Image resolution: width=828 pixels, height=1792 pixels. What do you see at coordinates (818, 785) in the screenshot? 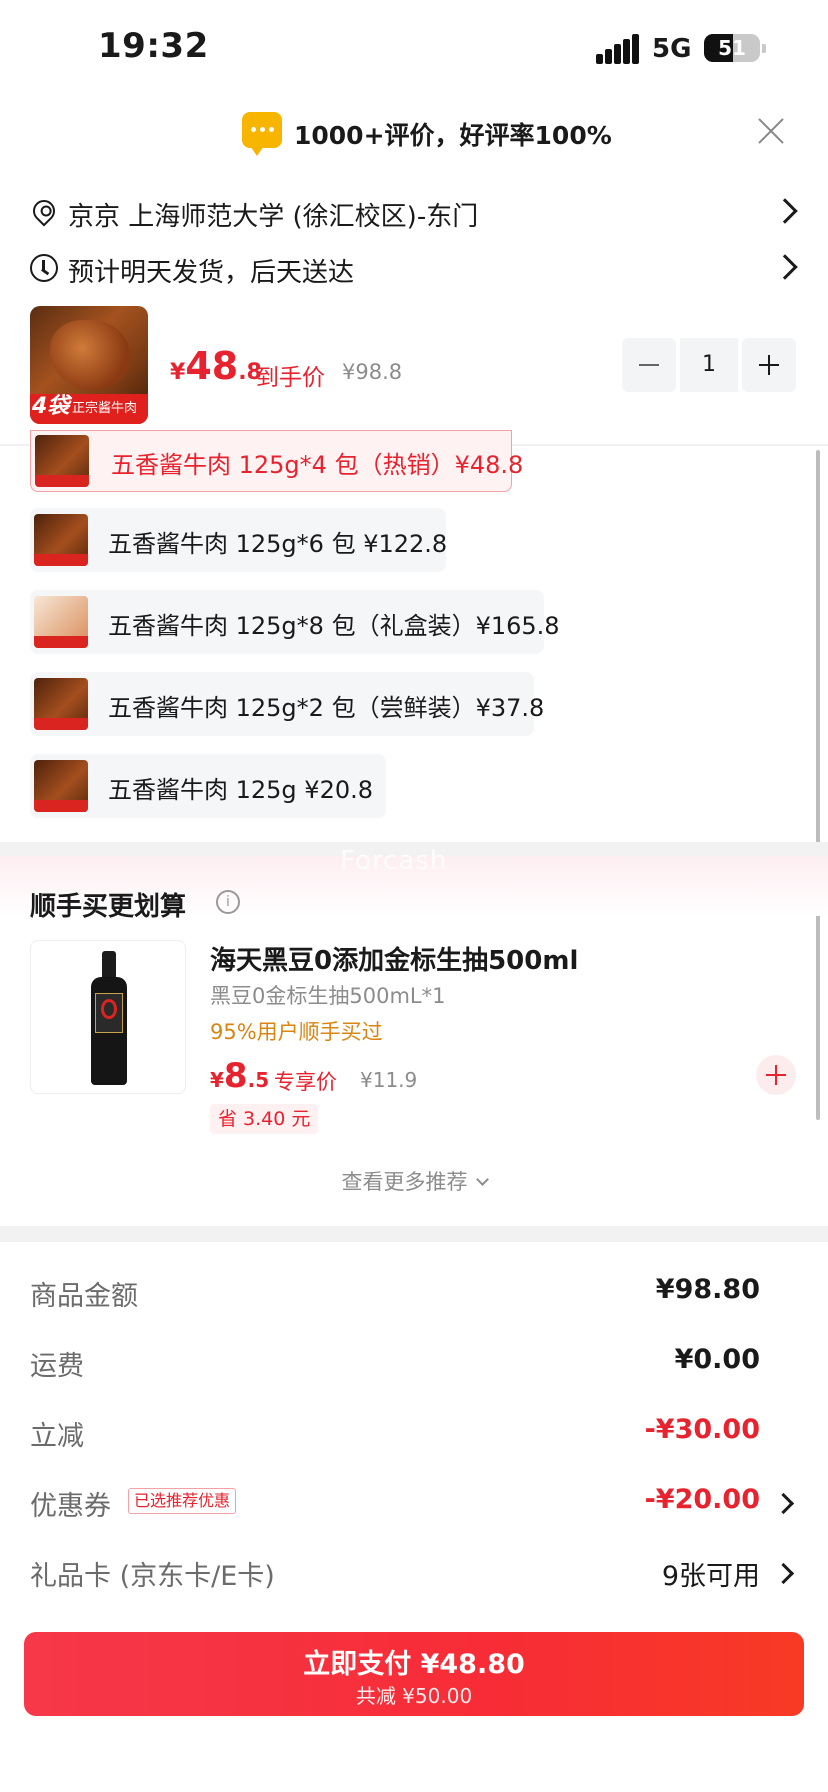
I see `scrollbar` at bounding box center [818, 785].